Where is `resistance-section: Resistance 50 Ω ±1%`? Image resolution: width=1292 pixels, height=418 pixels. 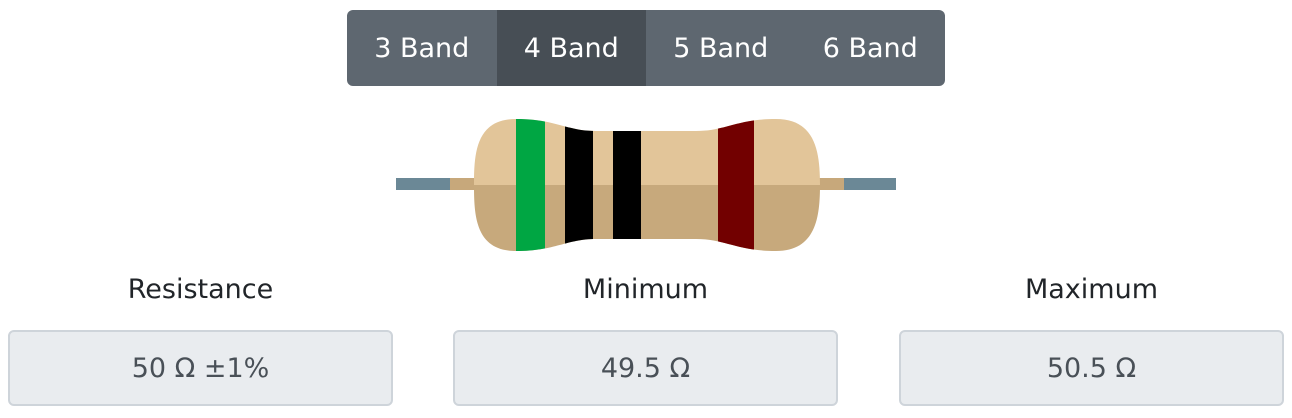 resistance-section: Resistance 50 Ω ±1% is located at coordinates (200, 337).